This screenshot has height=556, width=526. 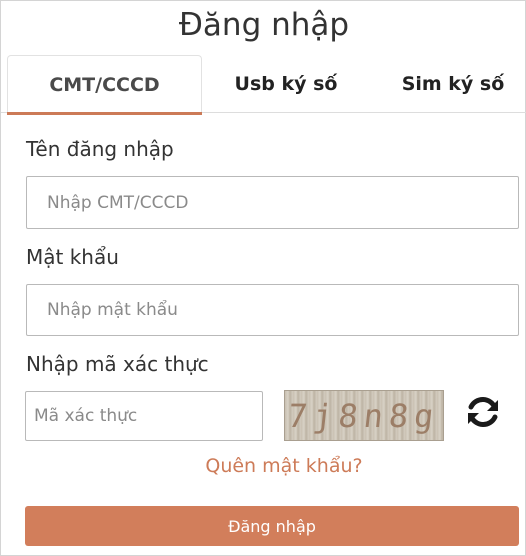 I want to click on password-input, so click(x=272, y=310).